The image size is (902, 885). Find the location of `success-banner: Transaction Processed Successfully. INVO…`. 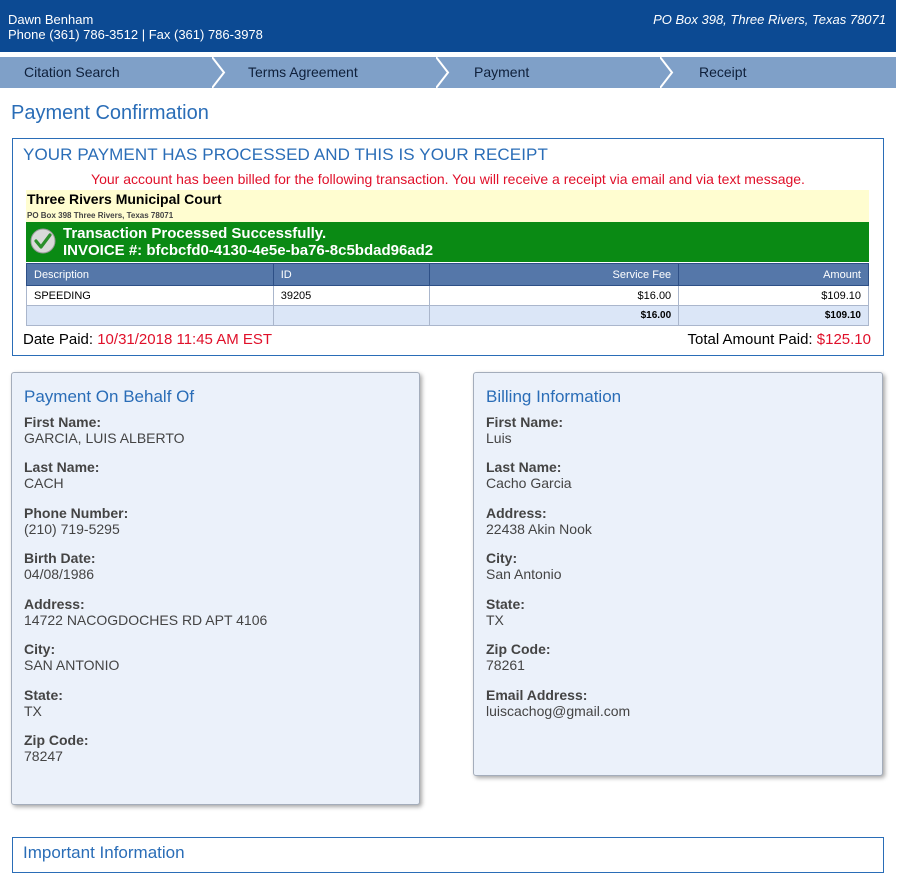

success-banner: Transaction Processed Successfully. INVO… is located at coordinates (447, 242).